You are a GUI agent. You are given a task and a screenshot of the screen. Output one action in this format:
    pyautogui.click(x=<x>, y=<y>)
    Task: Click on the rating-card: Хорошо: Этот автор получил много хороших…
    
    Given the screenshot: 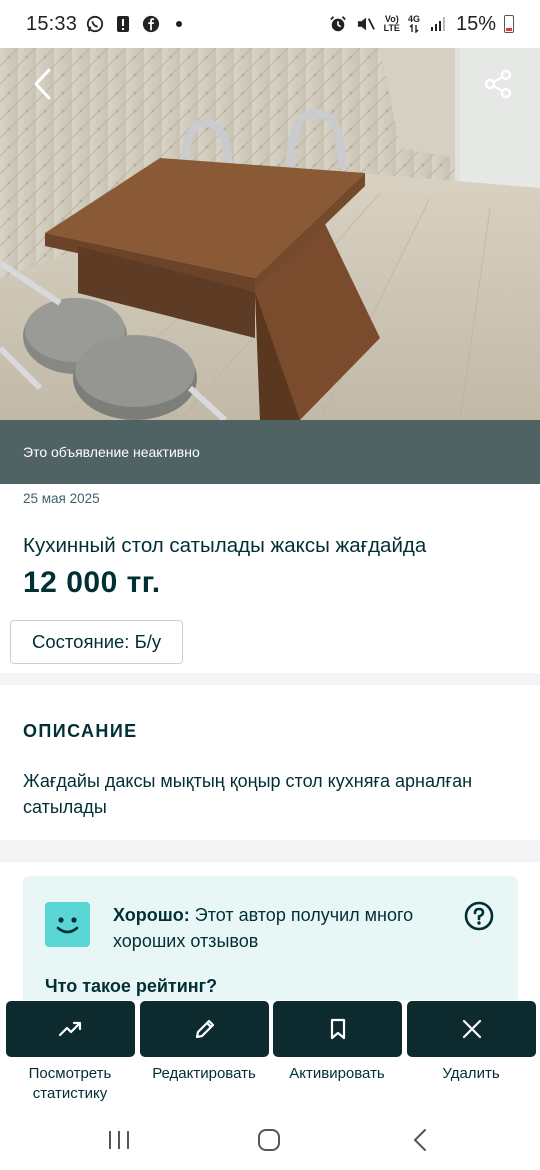 What is the action you would take?
    pyautogui.click(x=270, y=941)
    